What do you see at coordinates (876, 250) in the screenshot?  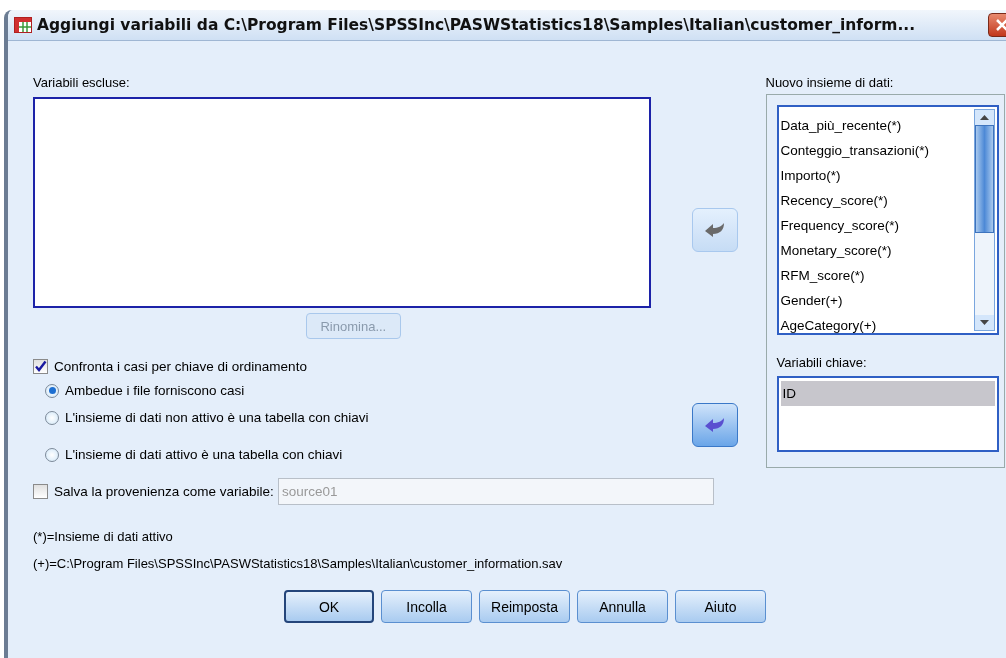 I see `list-item: Monetary_score(*)` at bounding box center [876, 250].